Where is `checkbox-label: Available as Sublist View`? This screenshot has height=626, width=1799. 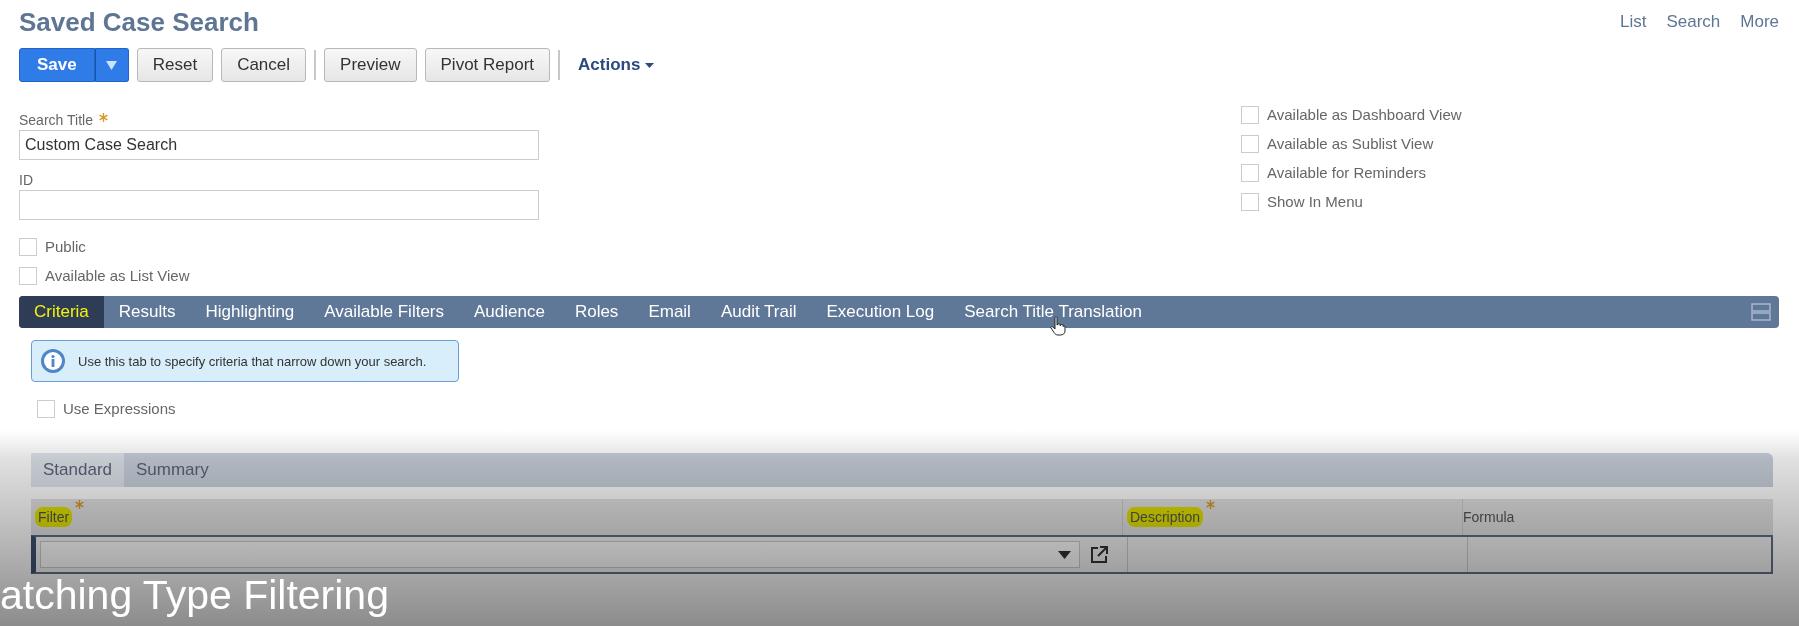 checkbox-label: Available as Sublist View is located at coordinates (1350, 143).